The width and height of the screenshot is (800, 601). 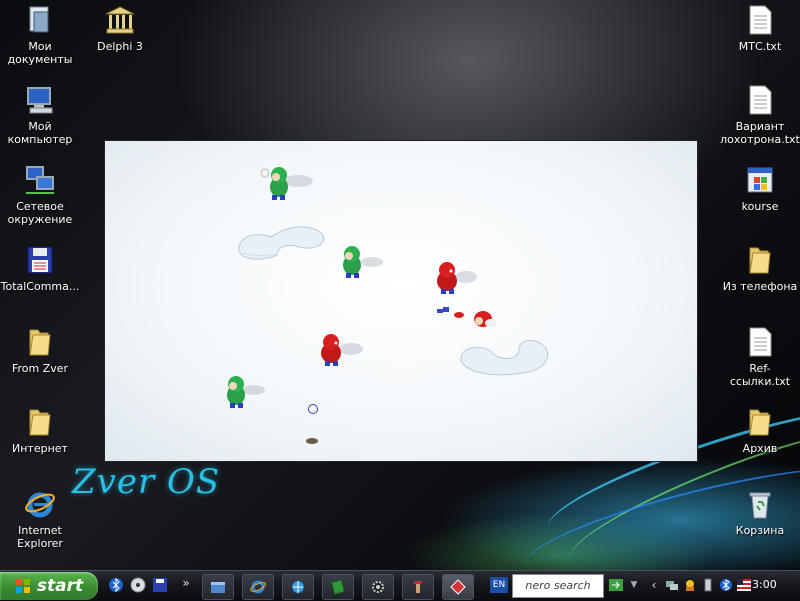 What do you see at coordinates (40, 100) in the screenshot?
I see `my-computer-icon` at bounding box center [40, 100].